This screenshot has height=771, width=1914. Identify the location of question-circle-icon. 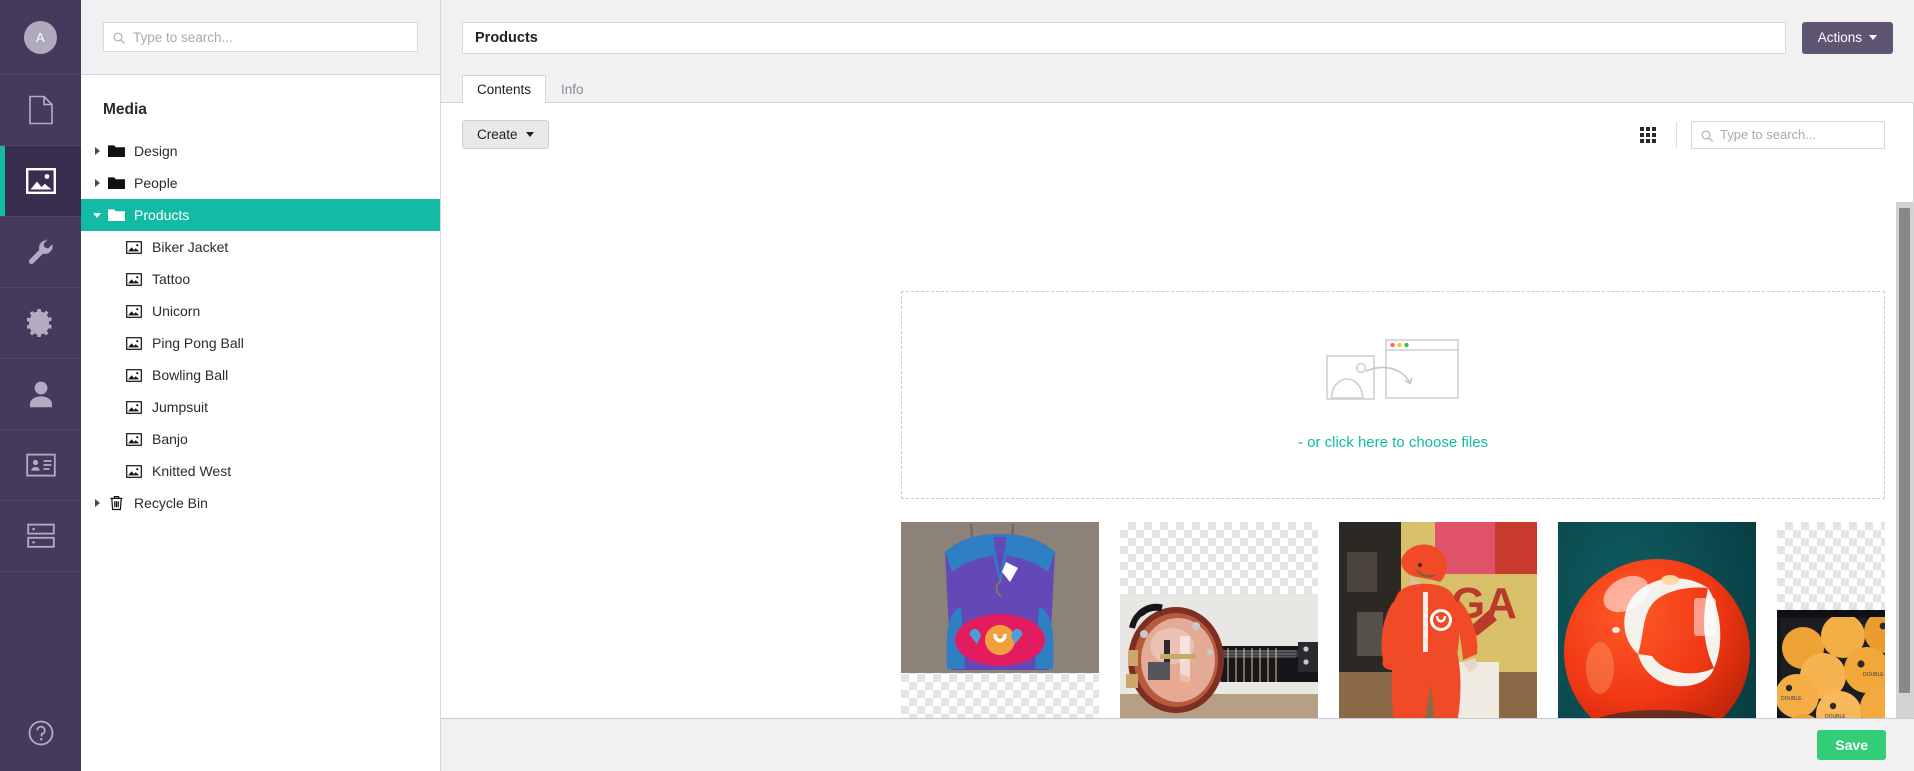
(41, 735).